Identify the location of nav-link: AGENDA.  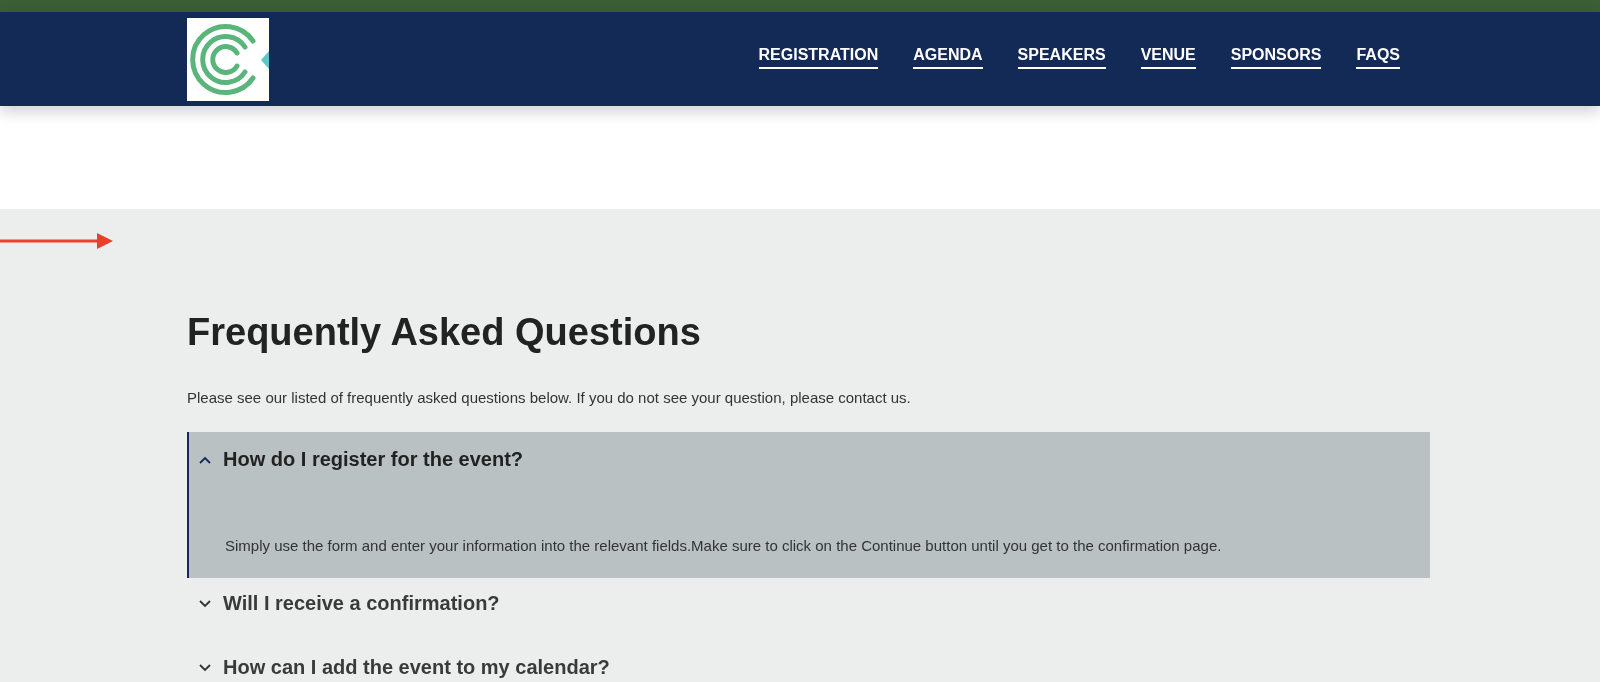
(948, 57).